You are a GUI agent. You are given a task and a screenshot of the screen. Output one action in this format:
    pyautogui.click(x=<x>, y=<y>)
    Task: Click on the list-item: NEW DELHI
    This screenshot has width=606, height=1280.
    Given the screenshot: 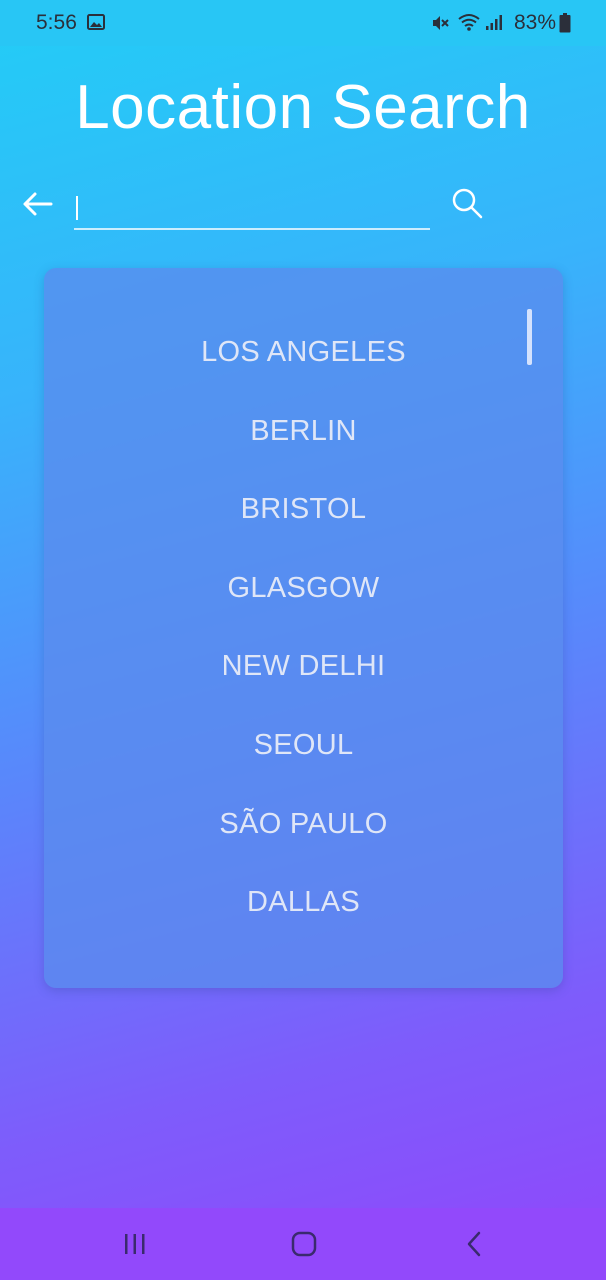 What is the action you would take?
    pyautogui.click(x=303, y=683)
    